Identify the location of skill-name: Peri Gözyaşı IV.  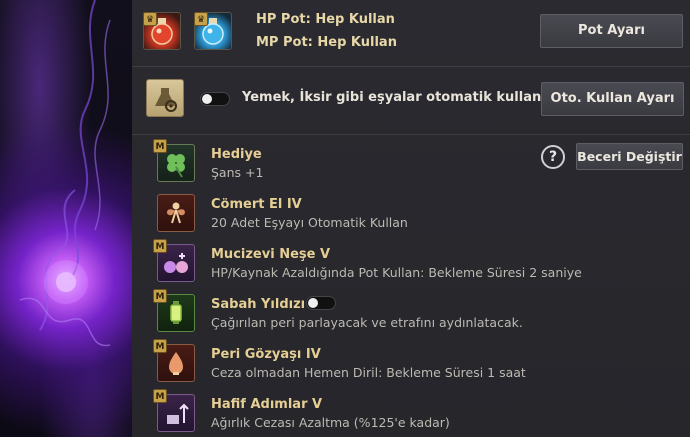
(266, 354).